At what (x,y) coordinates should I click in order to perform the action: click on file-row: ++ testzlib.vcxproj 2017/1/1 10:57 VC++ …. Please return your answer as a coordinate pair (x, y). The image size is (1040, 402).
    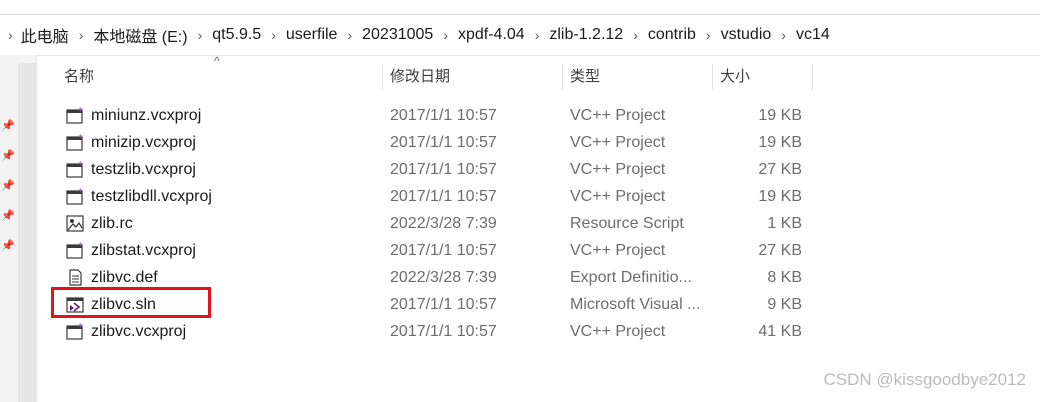
    Looking at the image, I should click on (452, 169).